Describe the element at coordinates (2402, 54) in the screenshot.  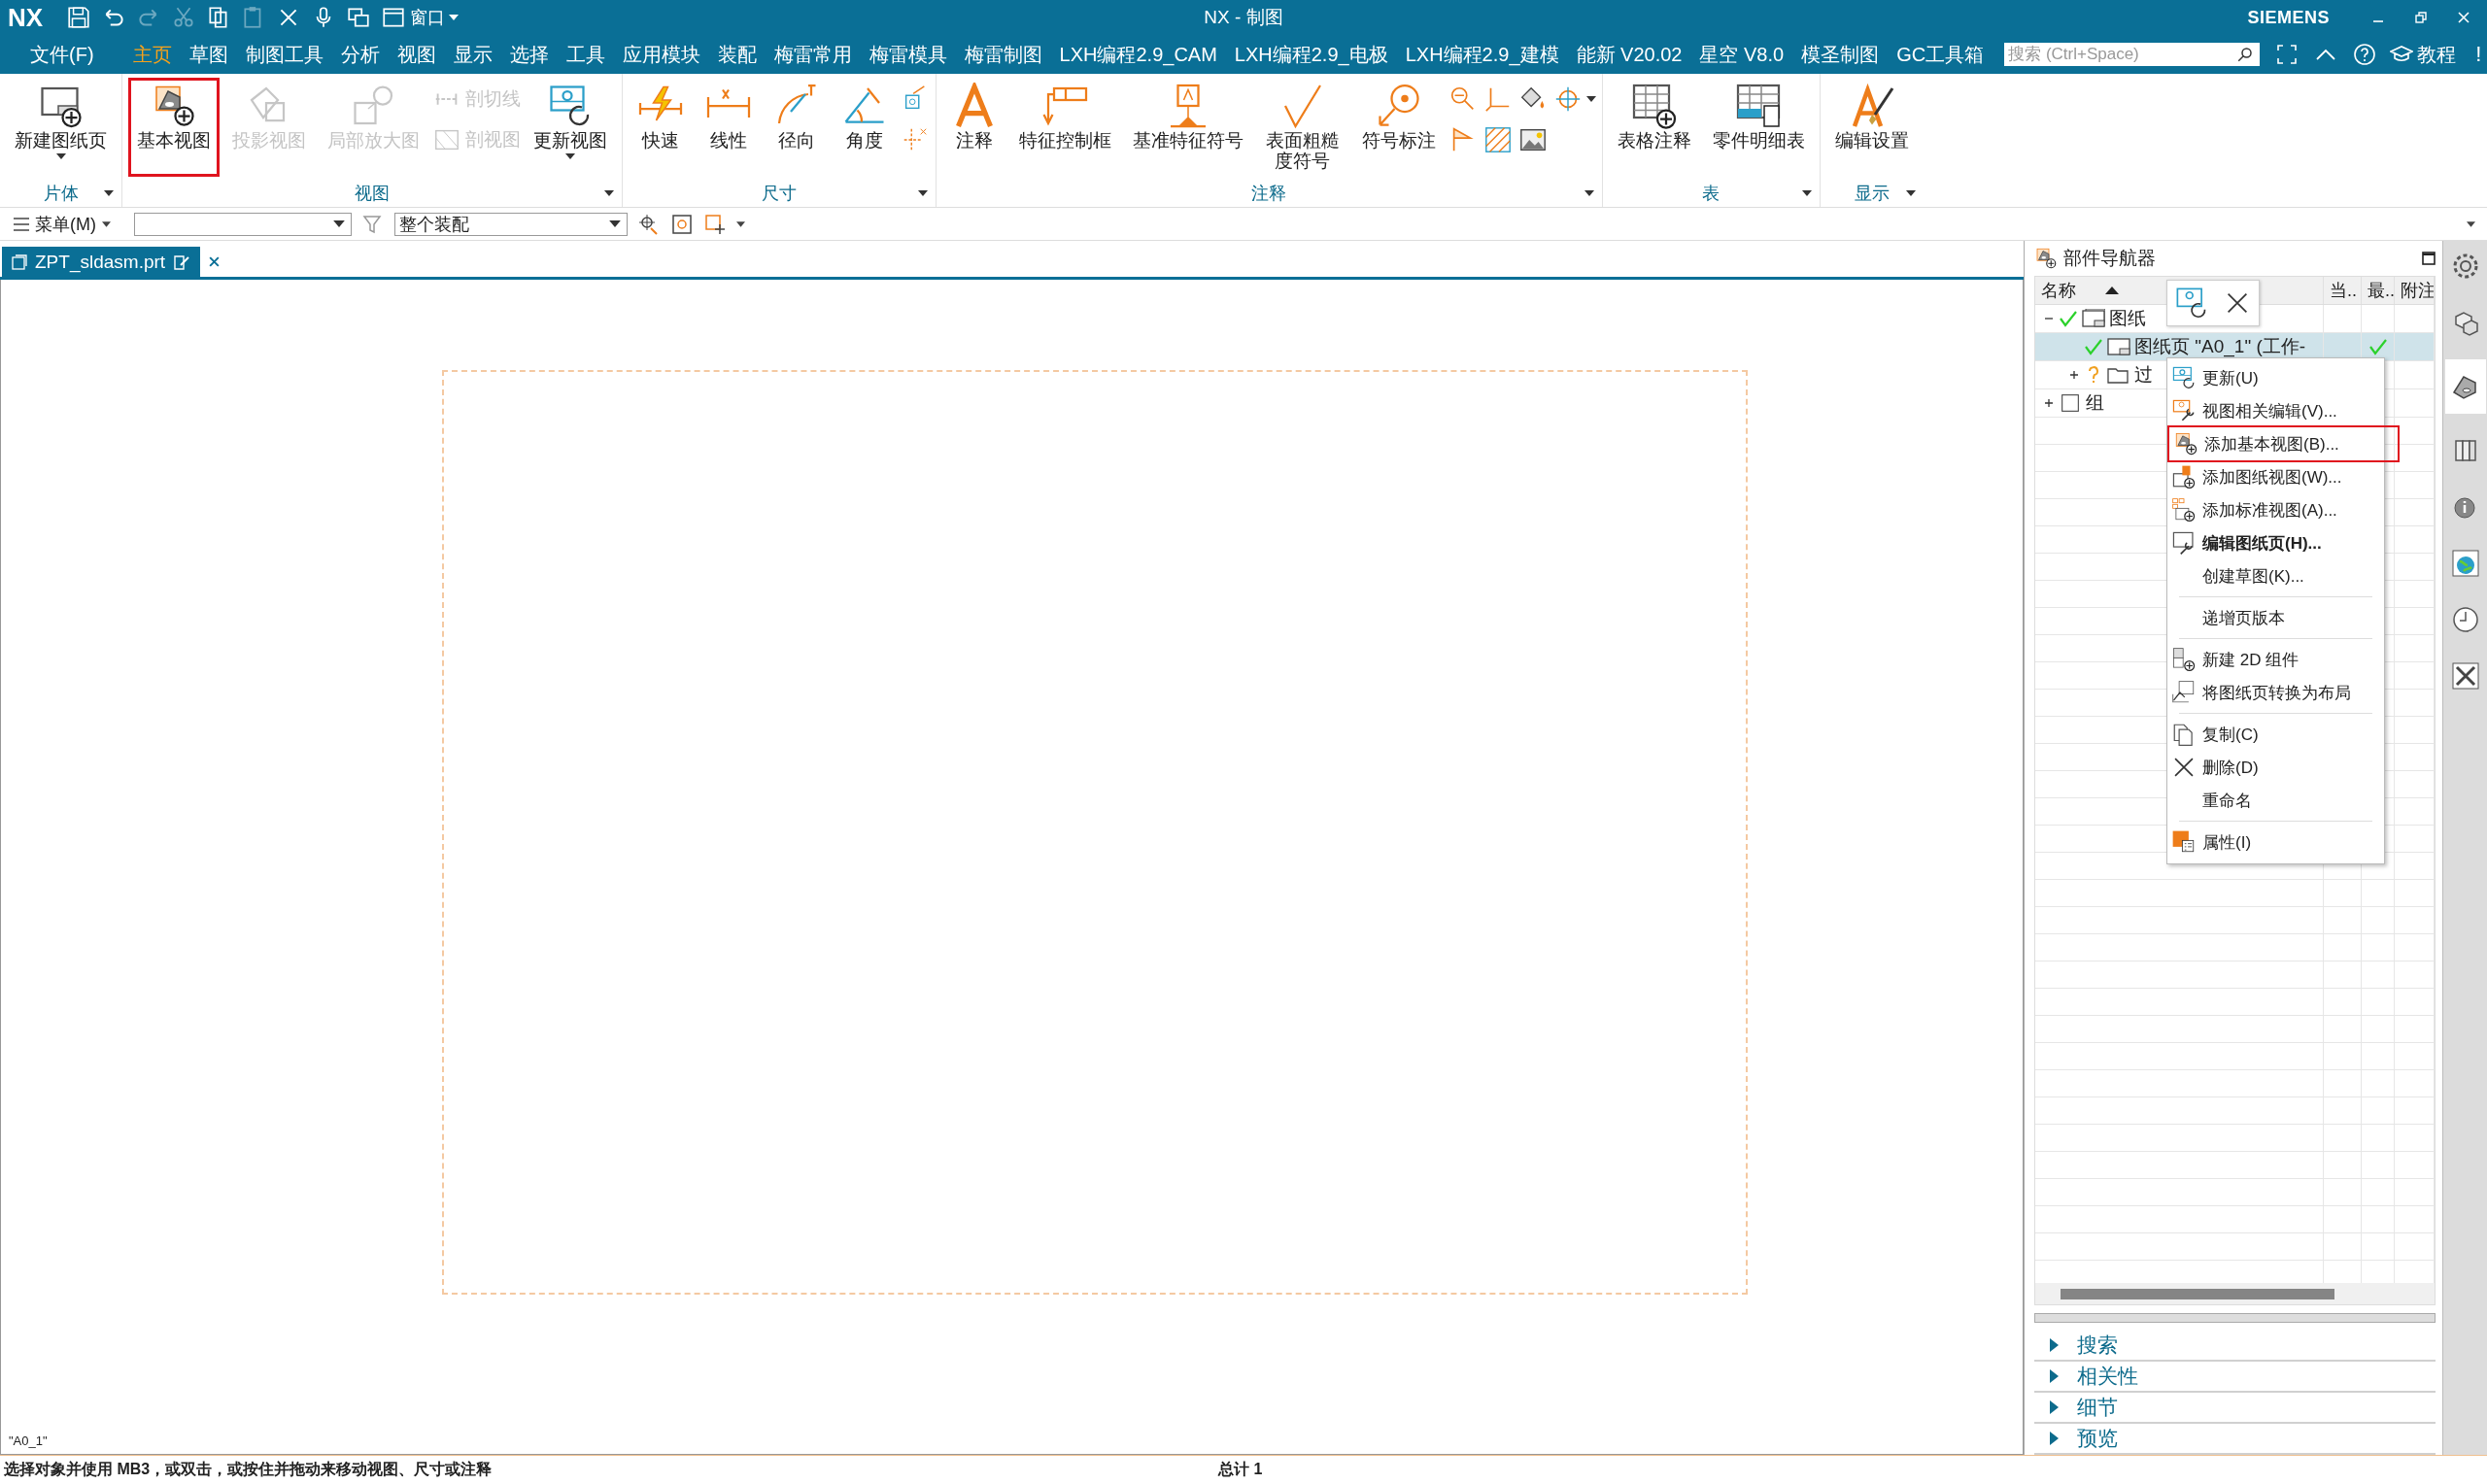
I see `graduation-cap-icon` at that location.